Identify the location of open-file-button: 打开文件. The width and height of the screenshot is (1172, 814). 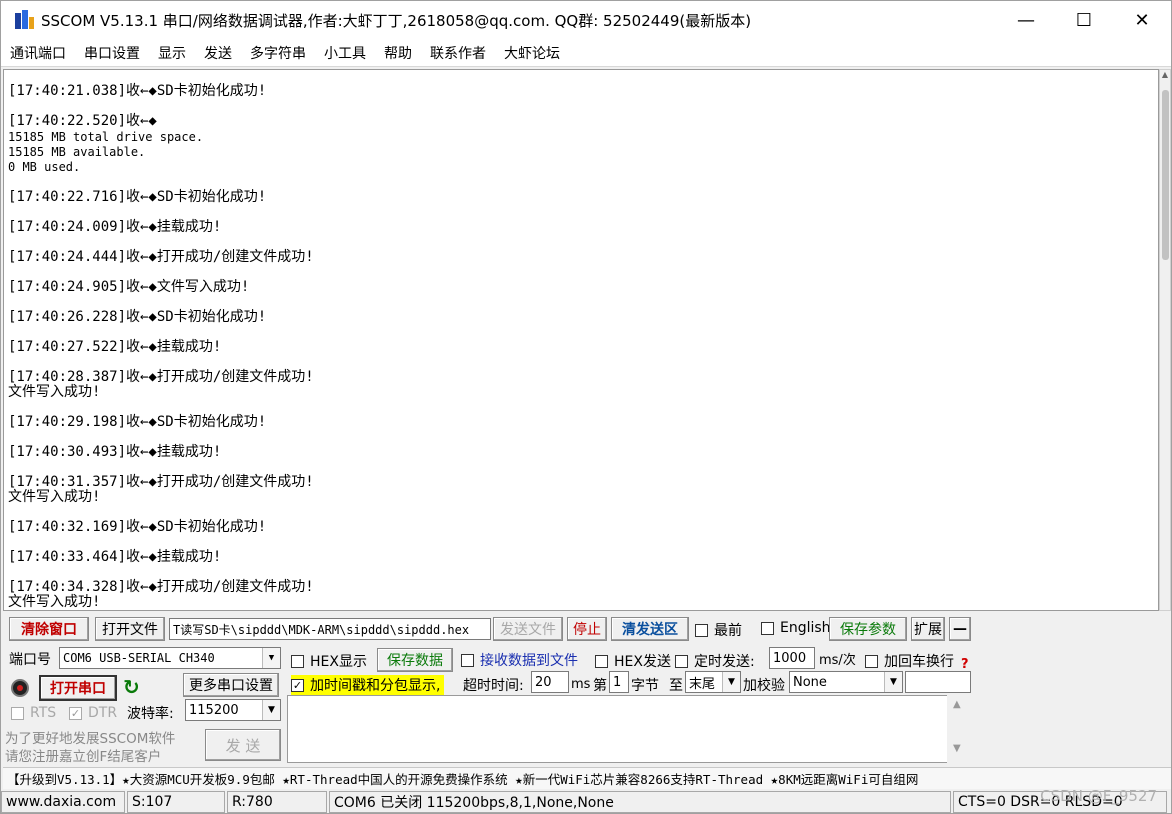
(130, 629).